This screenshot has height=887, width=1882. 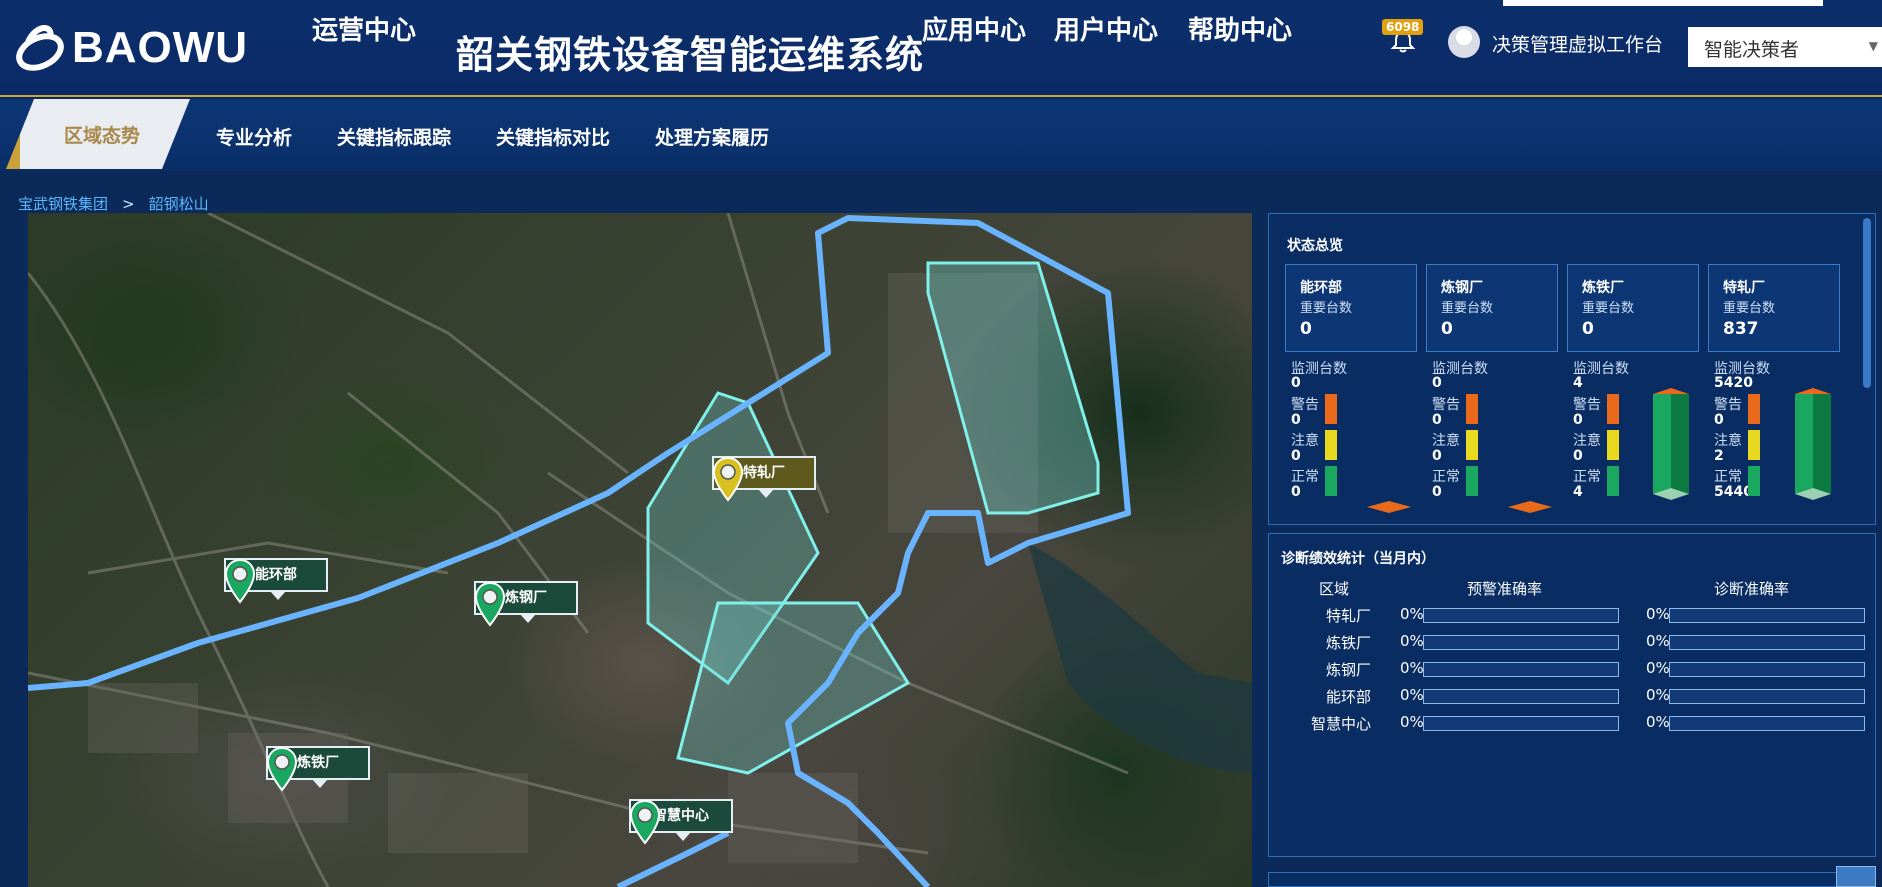 I want to click on nav-user-center: 用户中心, so click(x=1106, y=28).